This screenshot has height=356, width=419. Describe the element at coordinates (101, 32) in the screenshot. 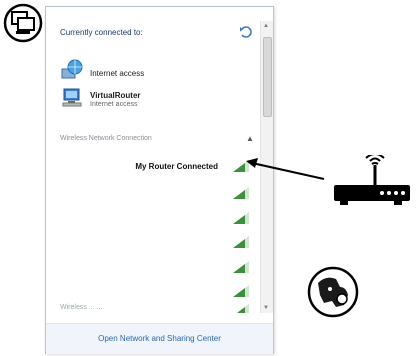

I see `currently-connected-title: Currently connected to:` at that location.